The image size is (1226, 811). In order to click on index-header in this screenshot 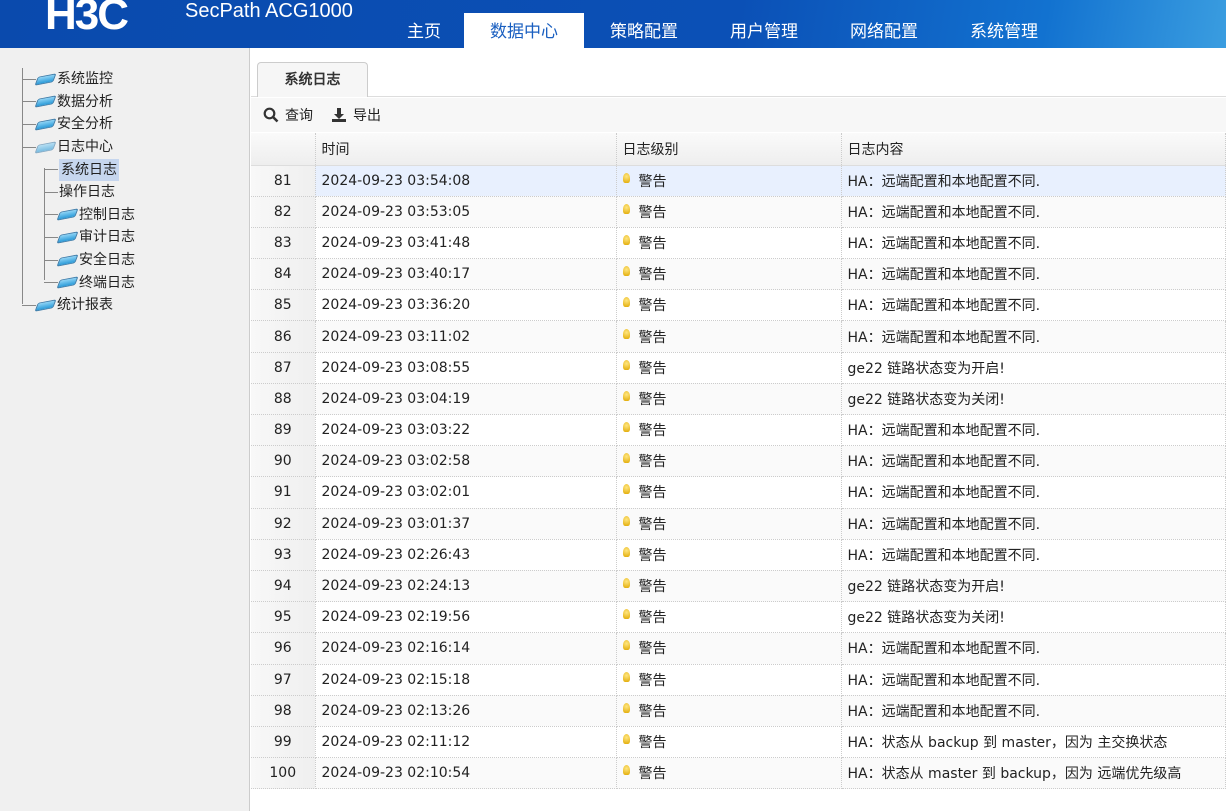, I will do `click(283, 149)`.